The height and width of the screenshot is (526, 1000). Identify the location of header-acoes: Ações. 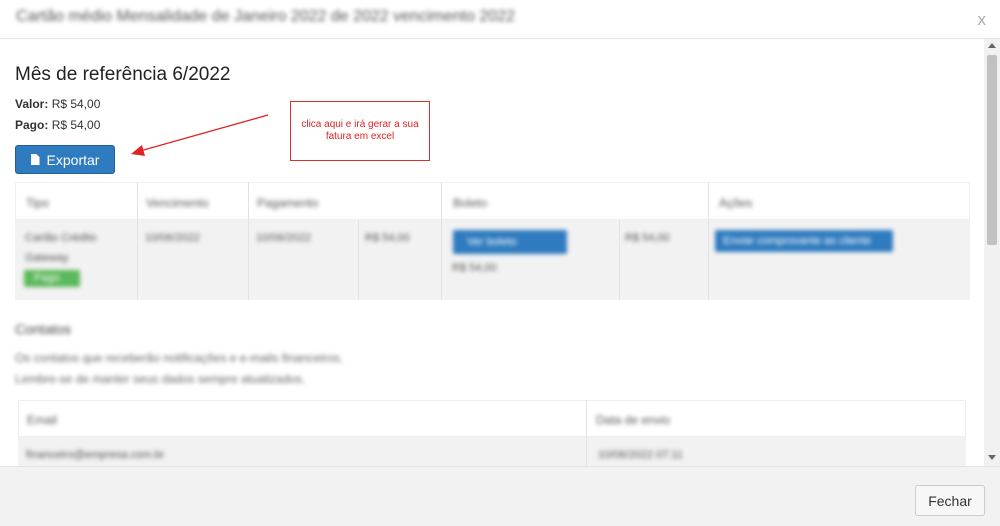
(736, 203).